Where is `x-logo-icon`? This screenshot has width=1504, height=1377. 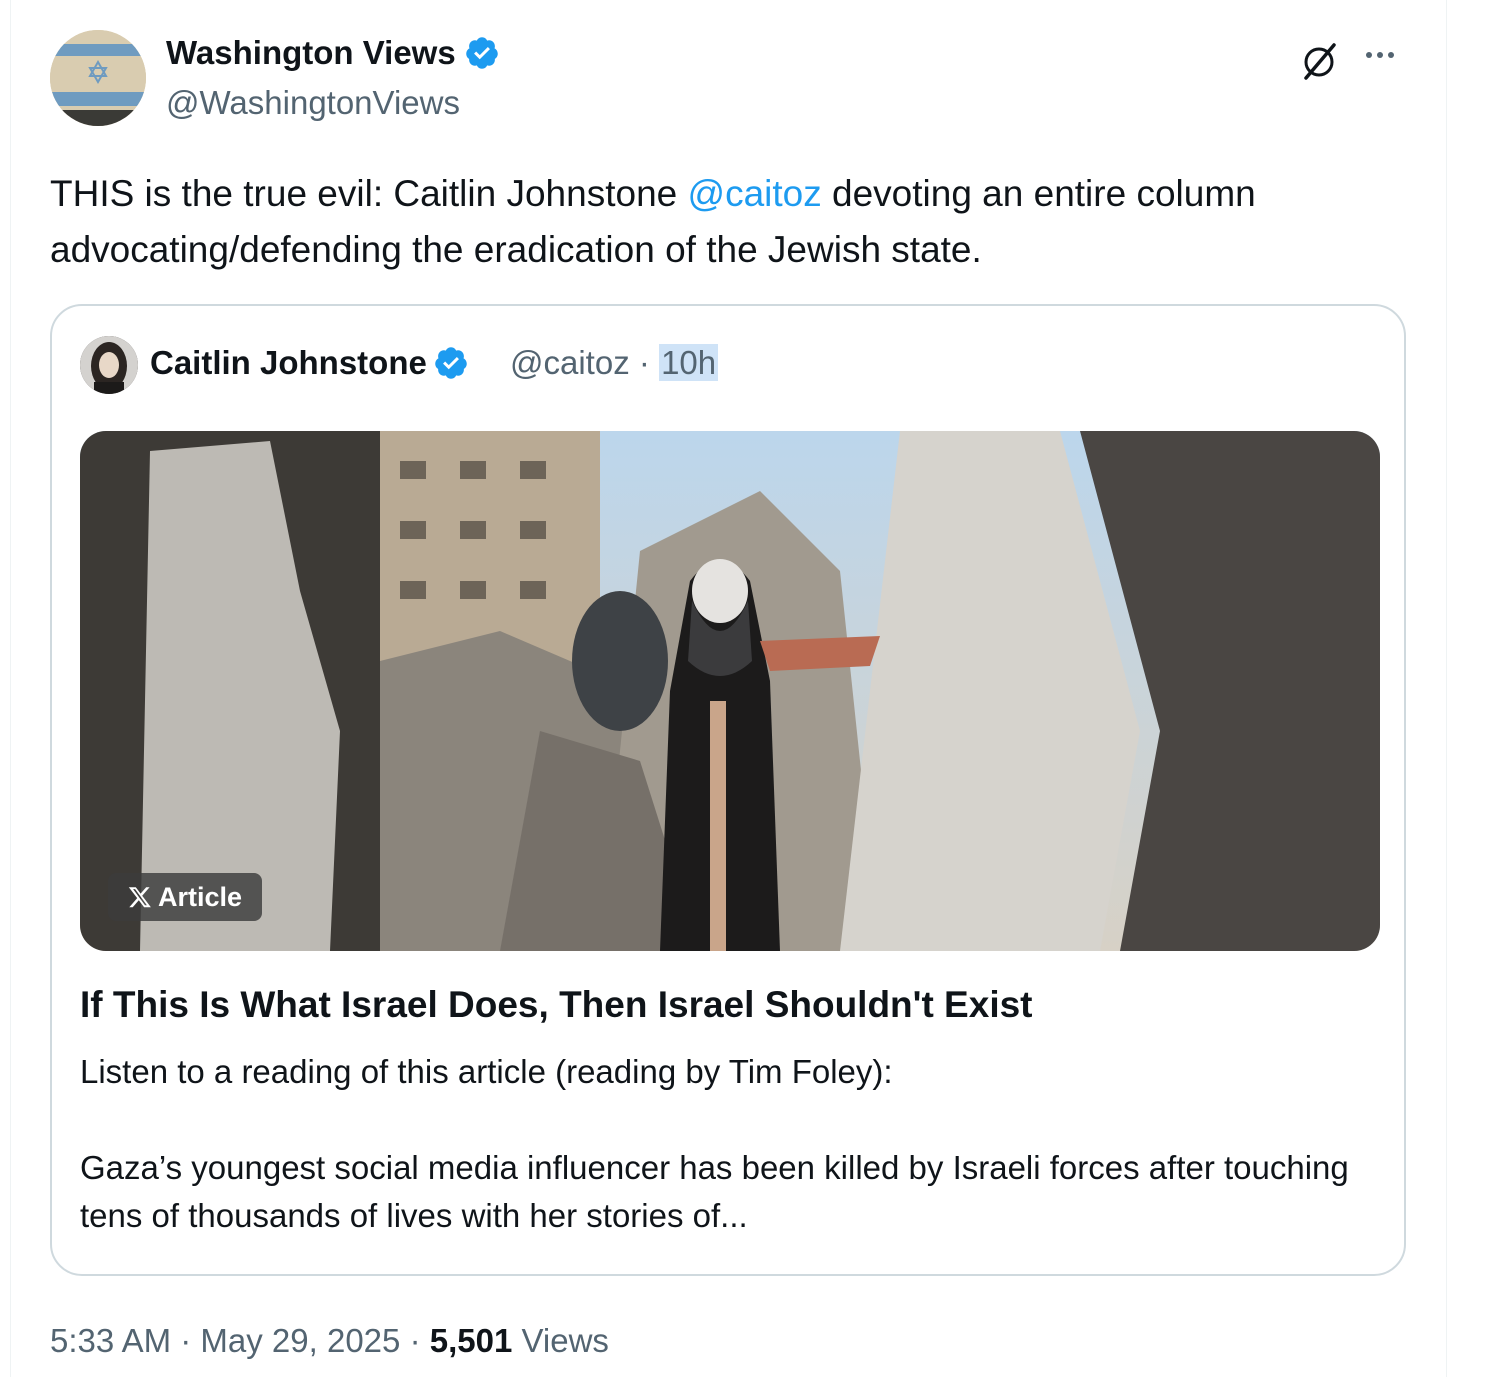
x-logo-icon is located at coordinates (139, 897).